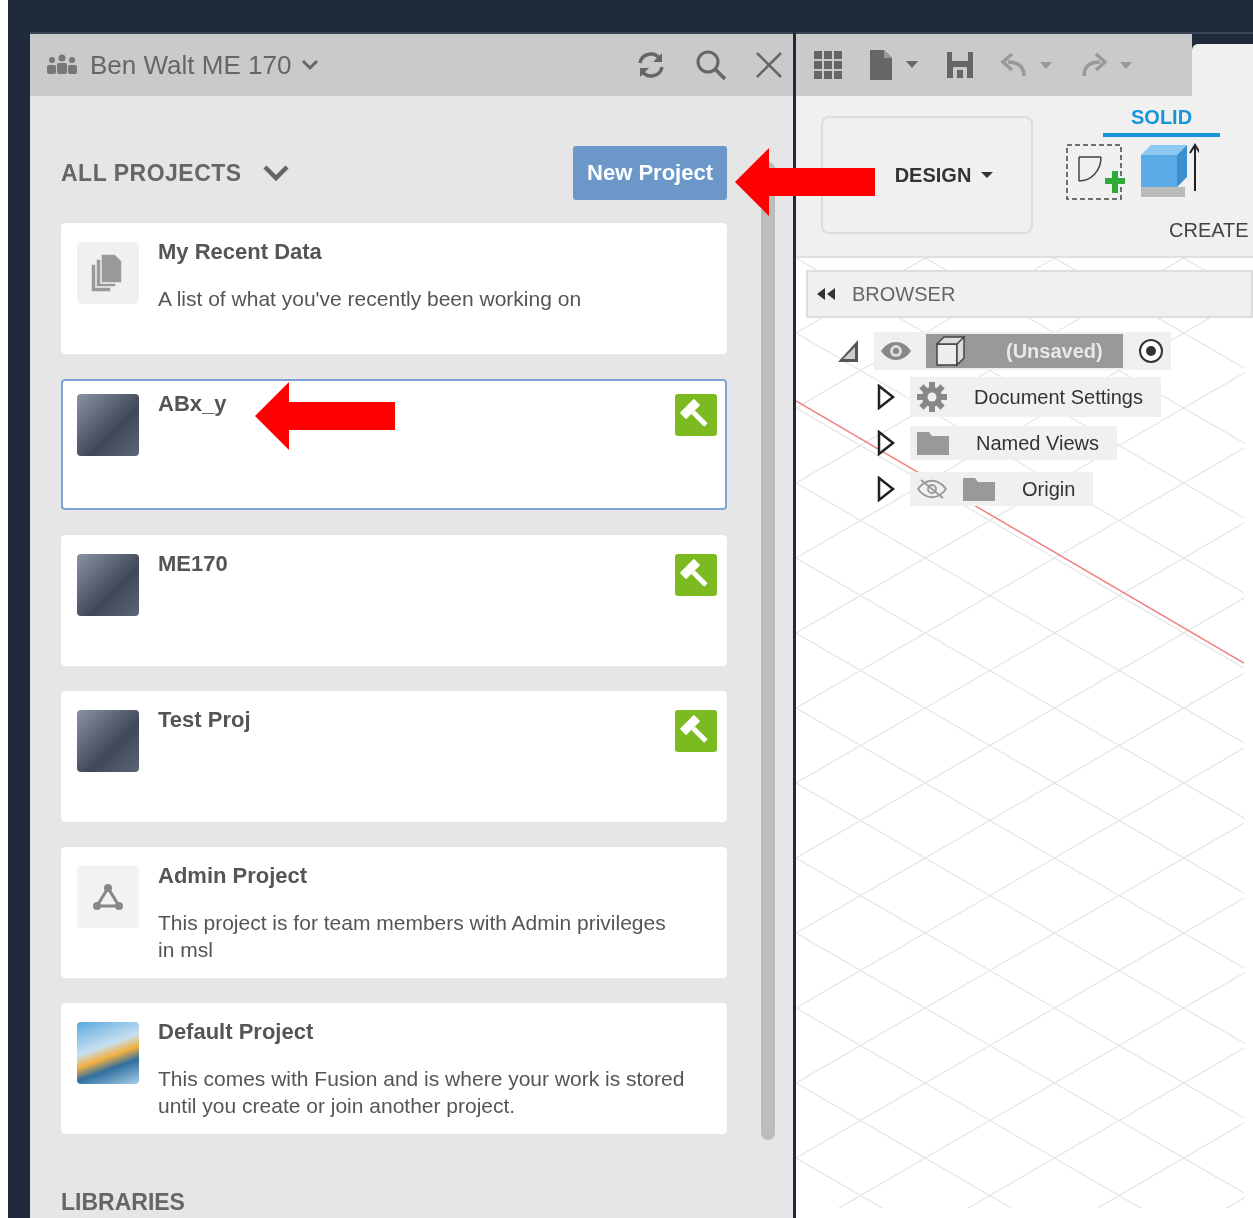 The width and height of the screenshot is (1253, 1218). What do you see at coordinates (370, 299) in the screenshot?
I see `project-description: A list of what you've recently been working on` at bounding box center [370, 299].